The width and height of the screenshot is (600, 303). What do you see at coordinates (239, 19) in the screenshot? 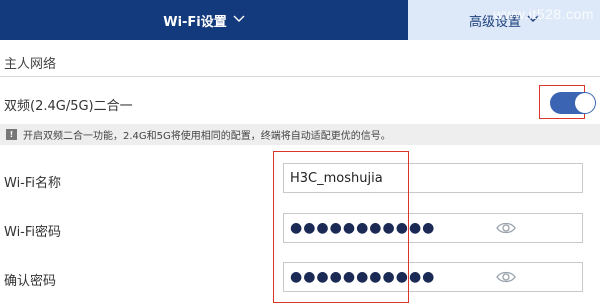
I see `chevron-down-icon` at bounding box center [239, 19].